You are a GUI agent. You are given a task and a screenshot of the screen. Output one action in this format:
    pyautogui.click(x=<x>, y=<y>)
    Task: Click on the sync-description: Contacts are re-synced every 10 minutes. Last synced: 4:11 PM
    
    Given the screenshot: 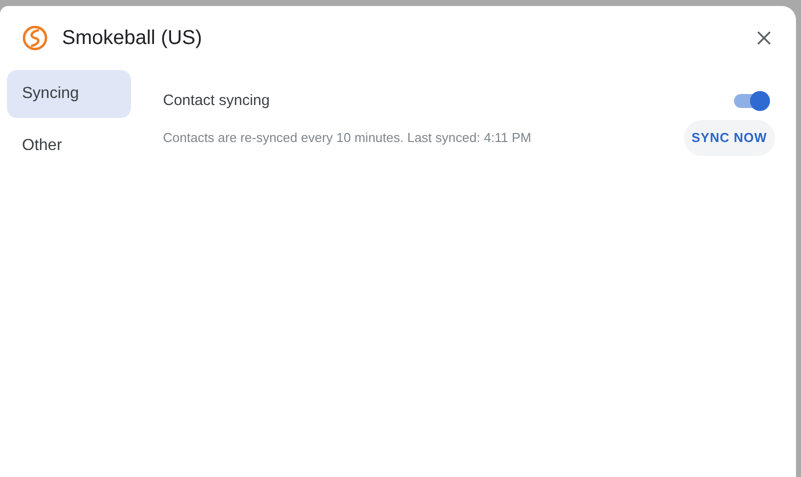 What is the action you would take?
    pyautogui.click(x=347, y=138)
    